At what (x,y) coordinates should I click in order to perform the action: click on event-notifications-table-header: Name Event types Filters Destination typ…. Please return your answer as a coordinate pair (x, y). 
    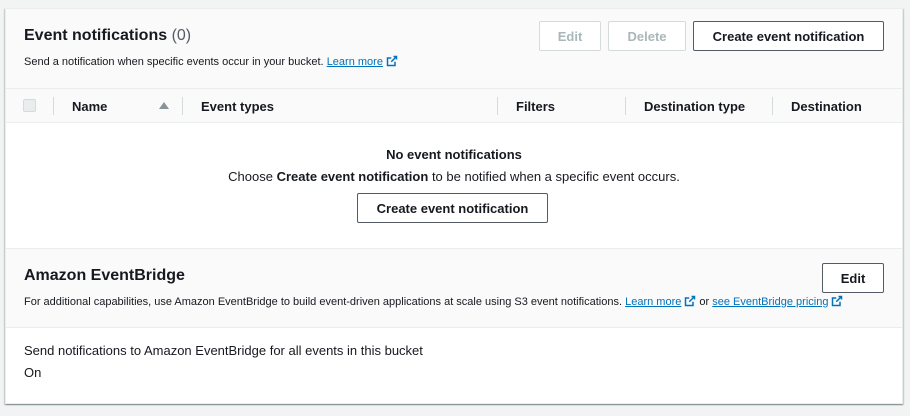
    Looking at the image, I should click on (454, 106).